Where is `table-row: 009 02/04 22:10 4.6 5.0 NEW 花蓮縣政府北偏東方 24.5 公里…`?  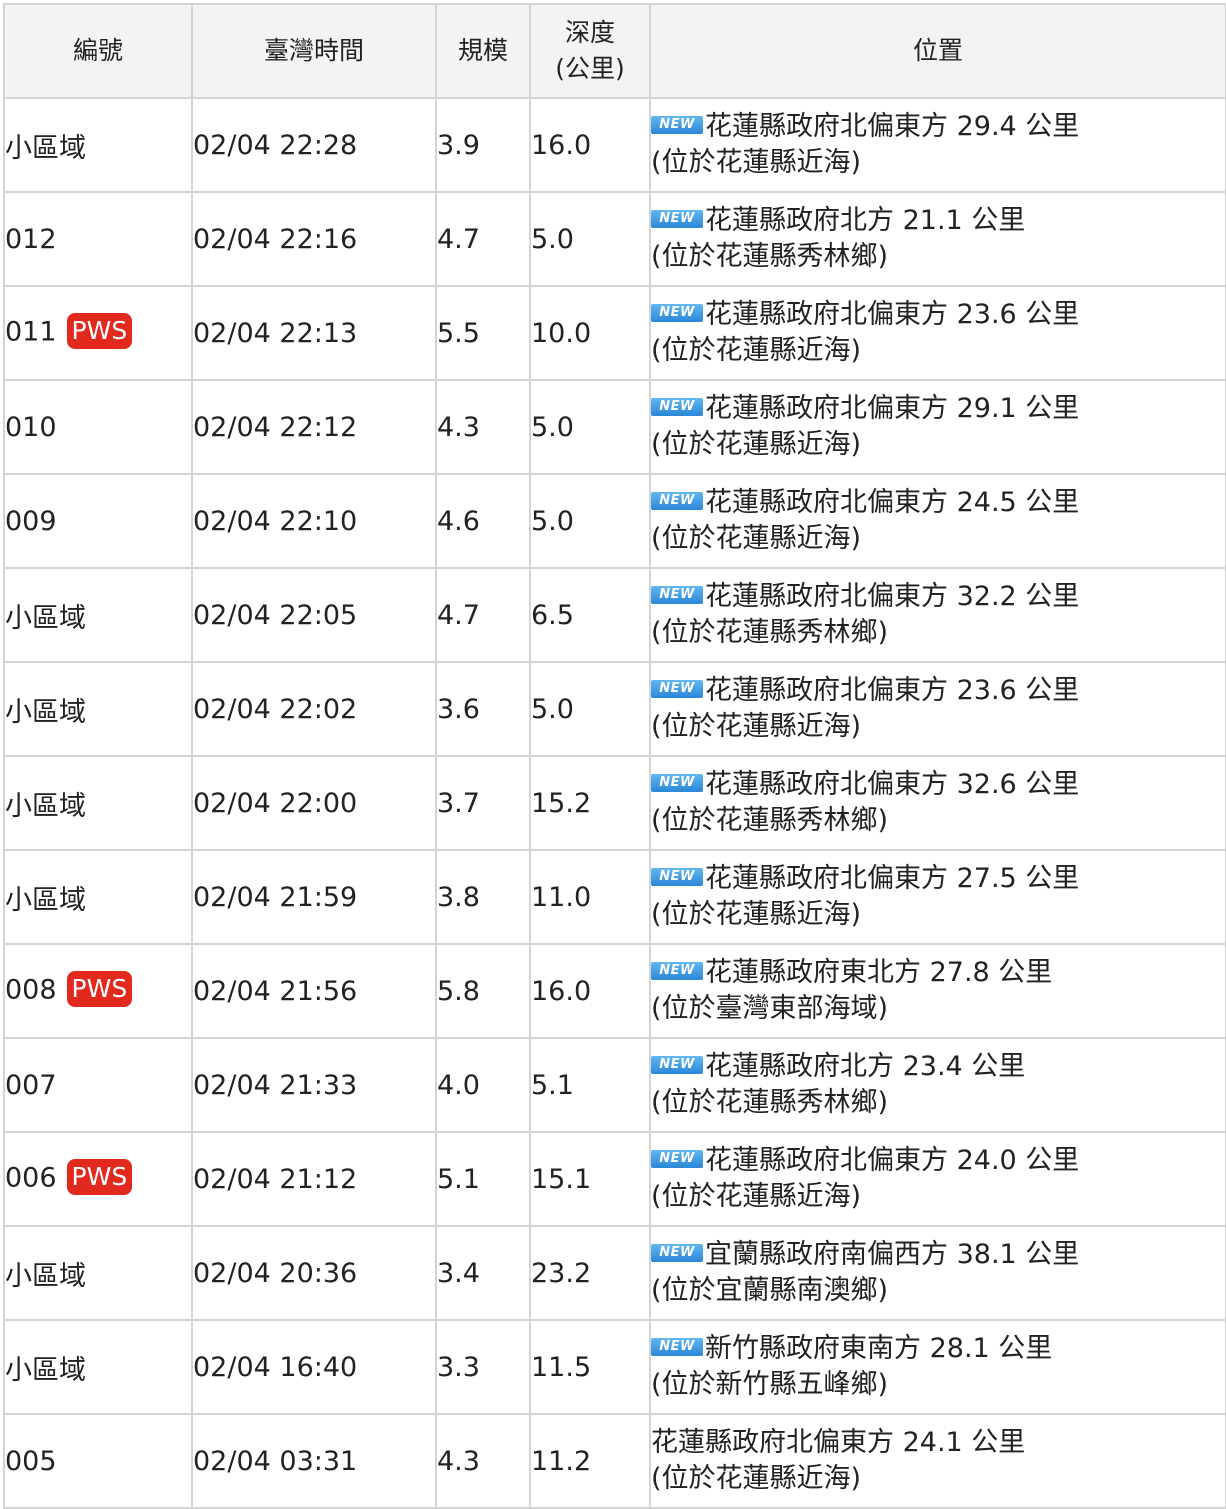 table-row: 009 02/04 22:10 4.6 5.0 NEW 花蓮縣政府北偏東方 24.5 公里… is located at coordinates (614, 521).